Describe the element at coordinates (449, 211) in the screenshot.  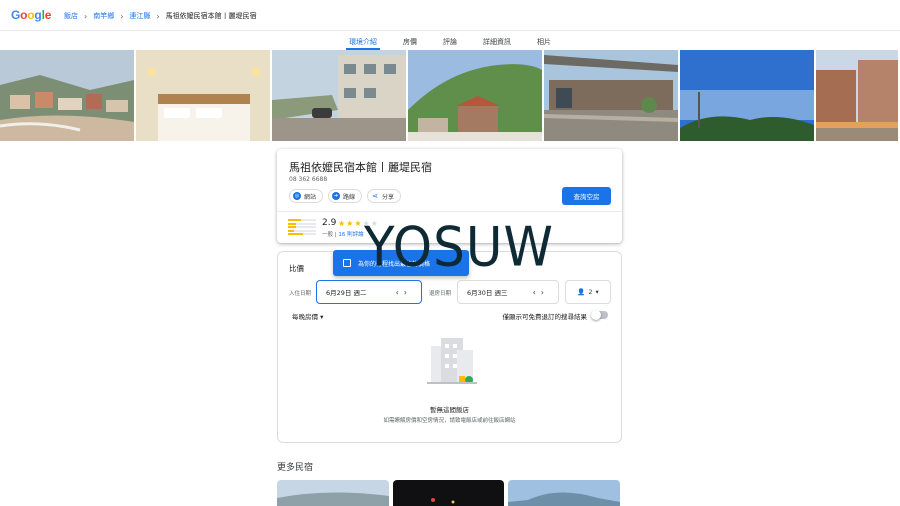
I see `divider` at that location.